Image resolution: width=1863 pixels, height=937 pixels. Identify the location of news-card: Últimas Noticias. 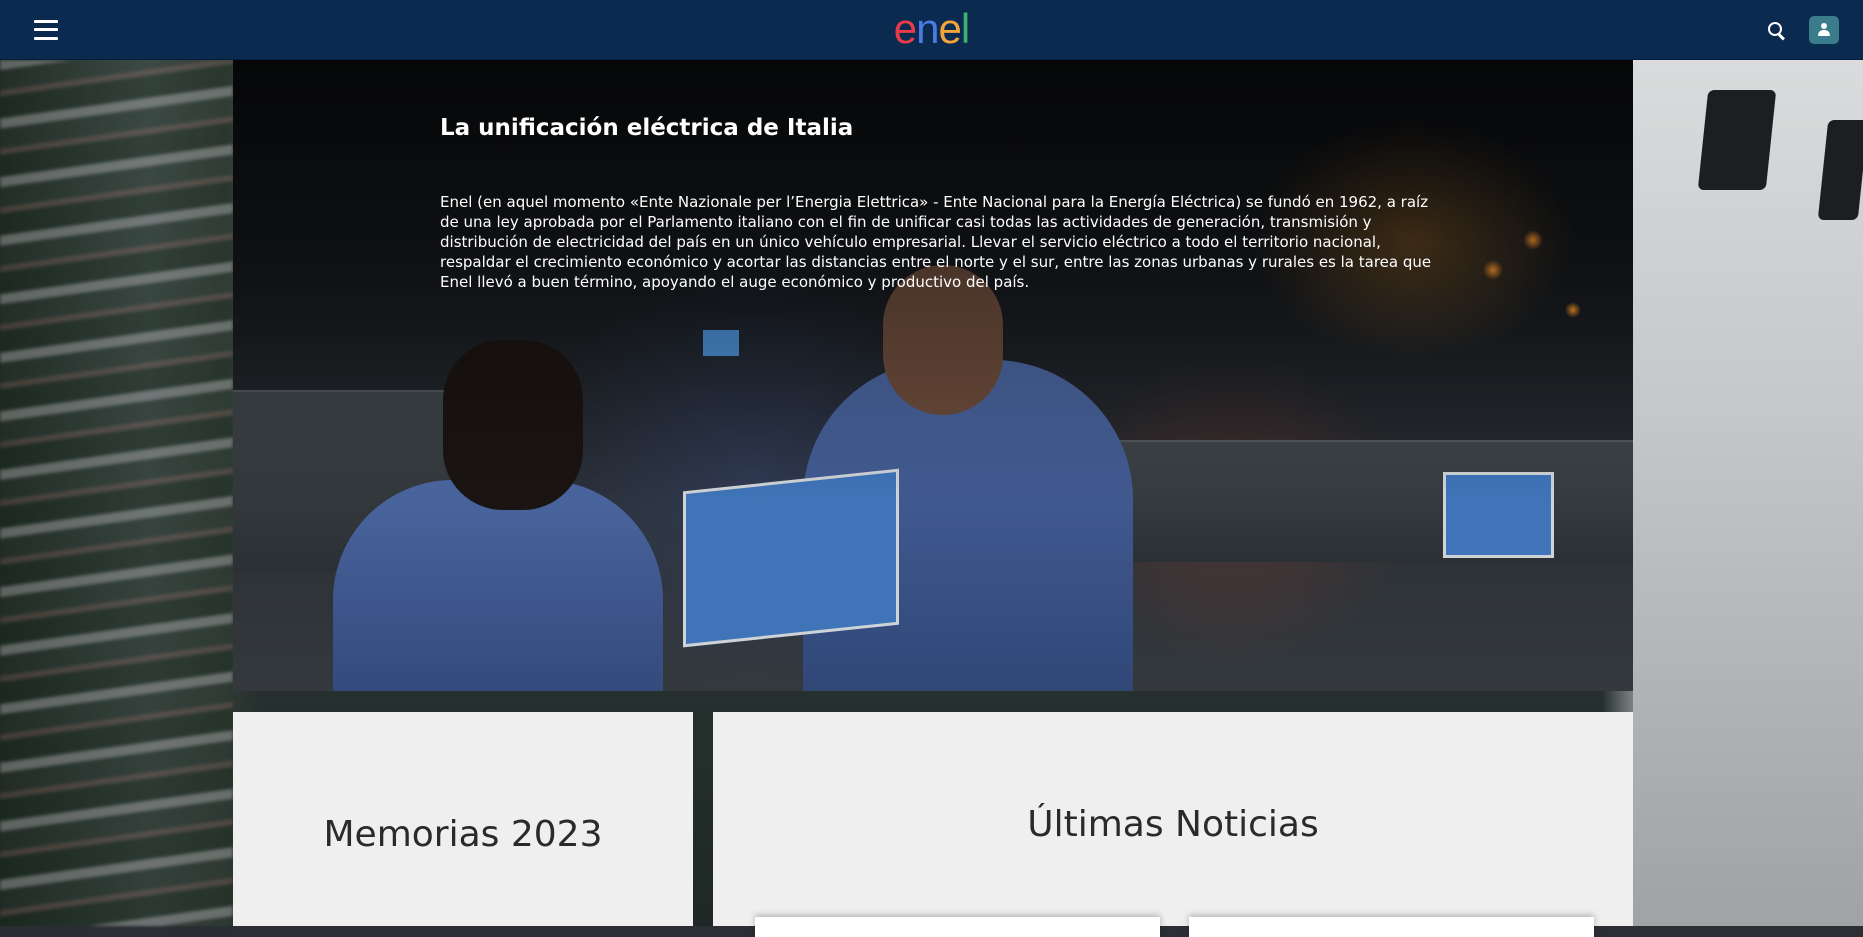
(1173, 824).